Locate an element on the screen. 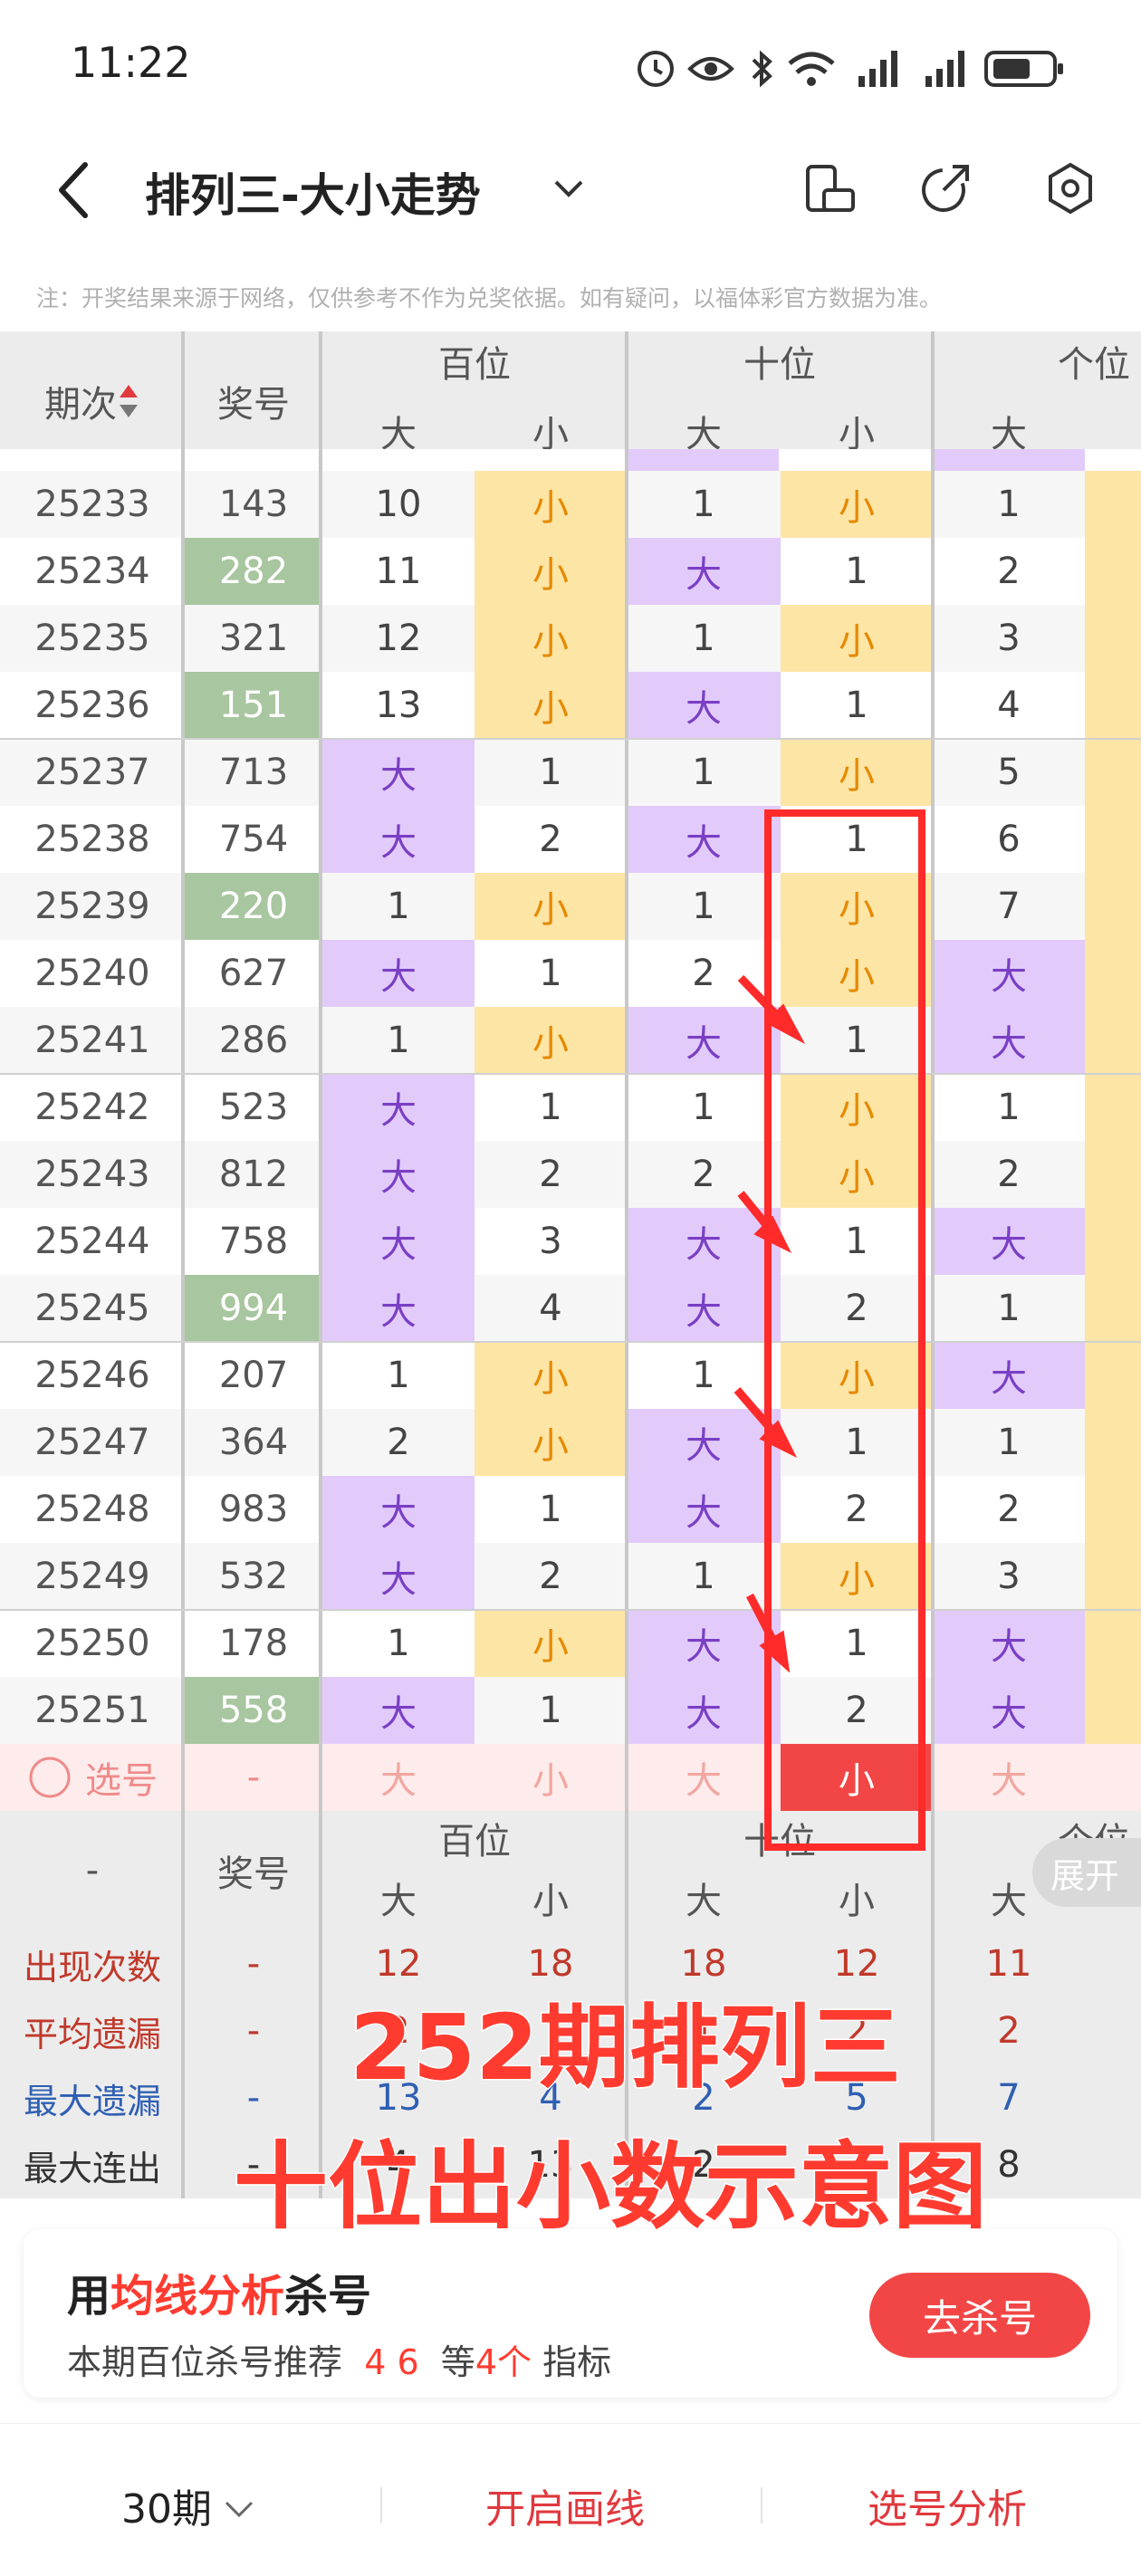 This screenshot has height=2576, width=1141. scroll-strip-cell is located at coordinates (1009, 460).